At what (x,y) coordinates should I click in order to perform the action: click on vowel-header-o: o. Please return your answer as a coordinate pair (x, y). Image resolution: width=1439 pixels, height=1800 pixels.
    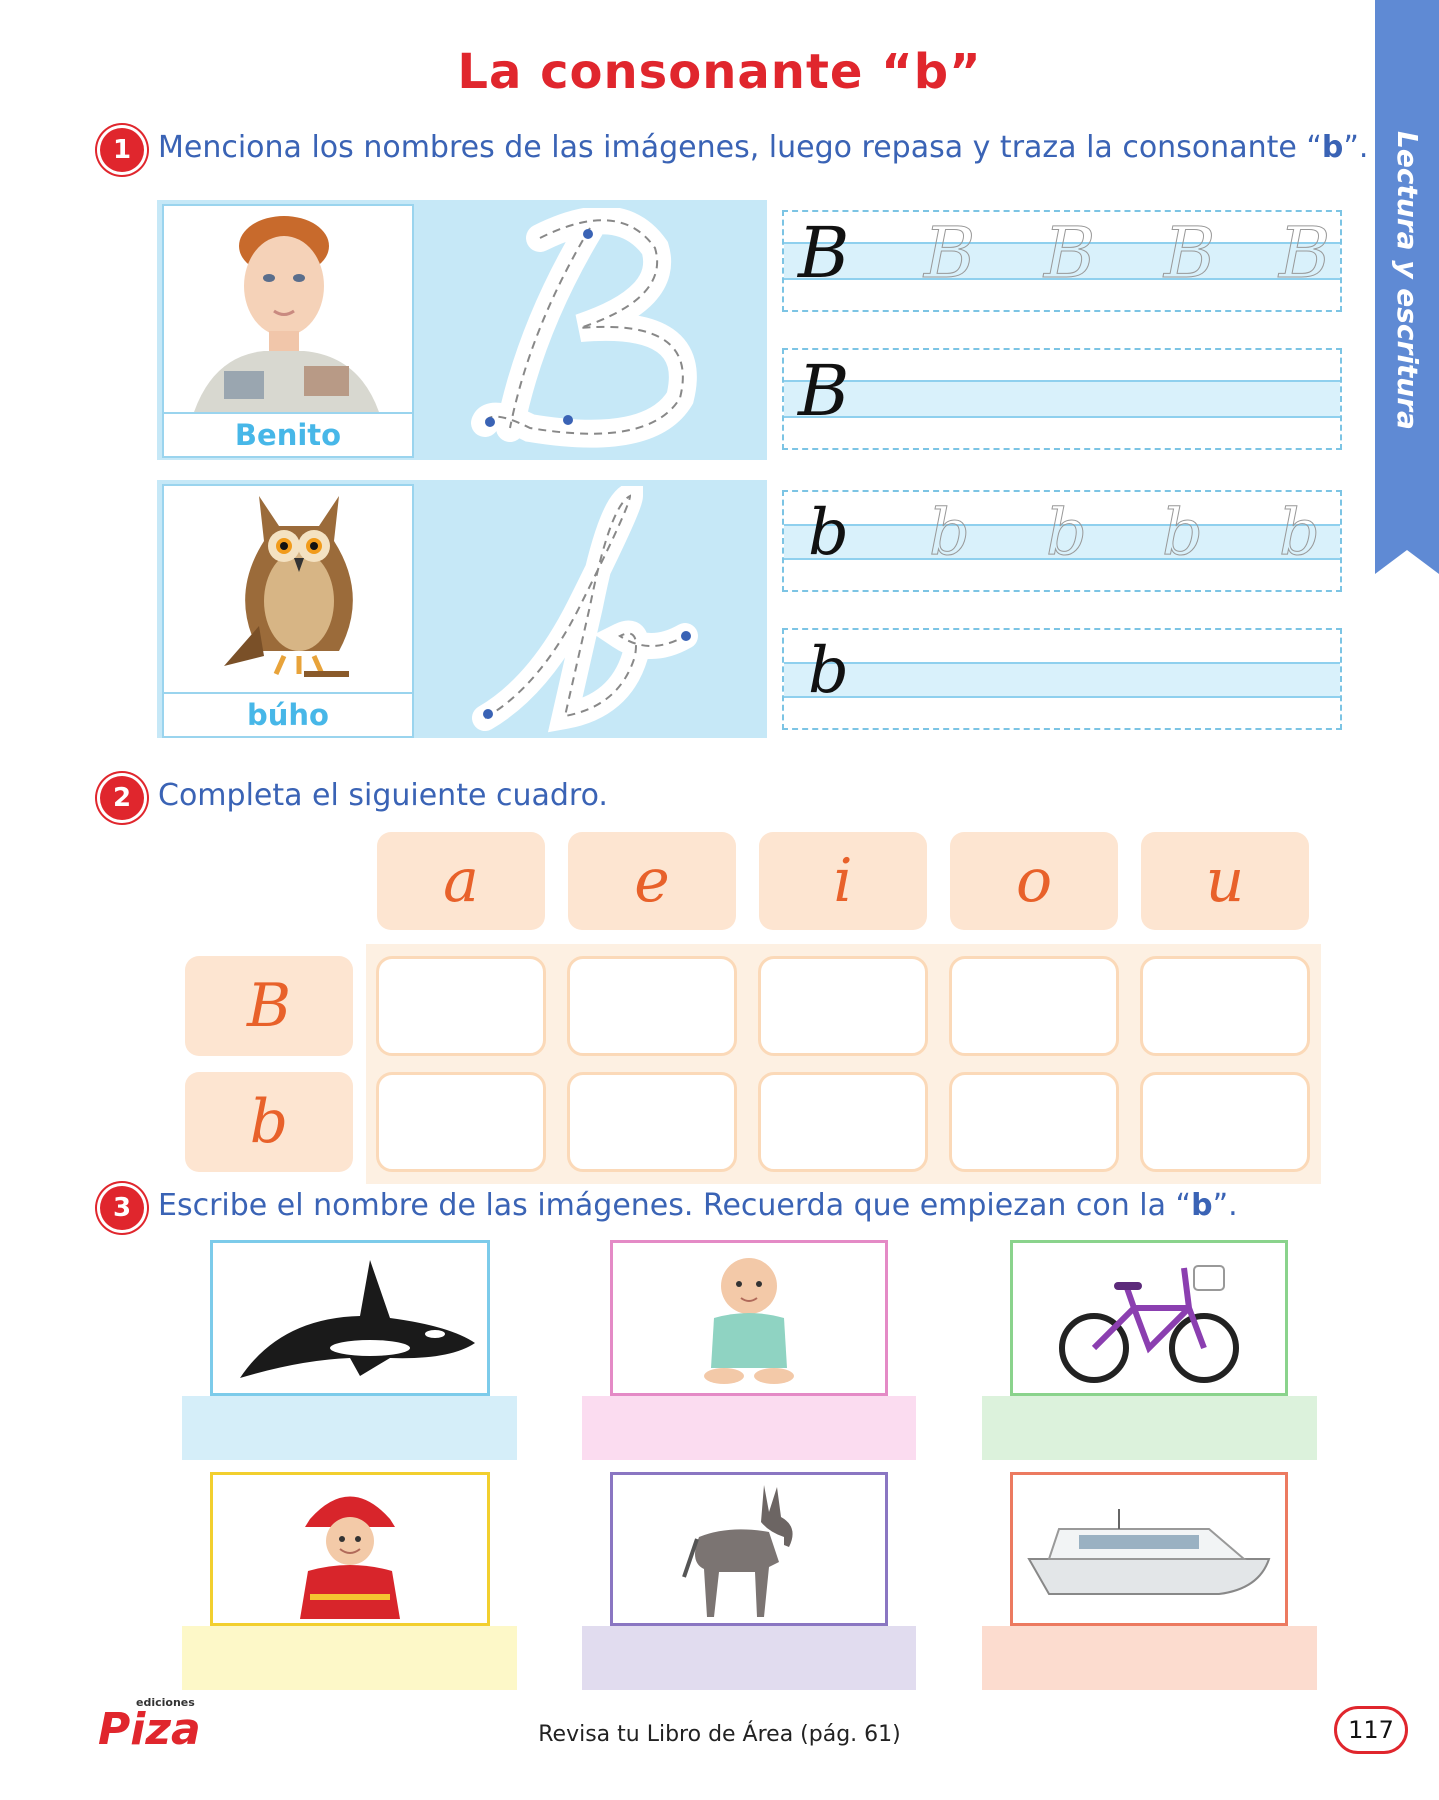
    Looking at the image, I should click on (1034, 881).